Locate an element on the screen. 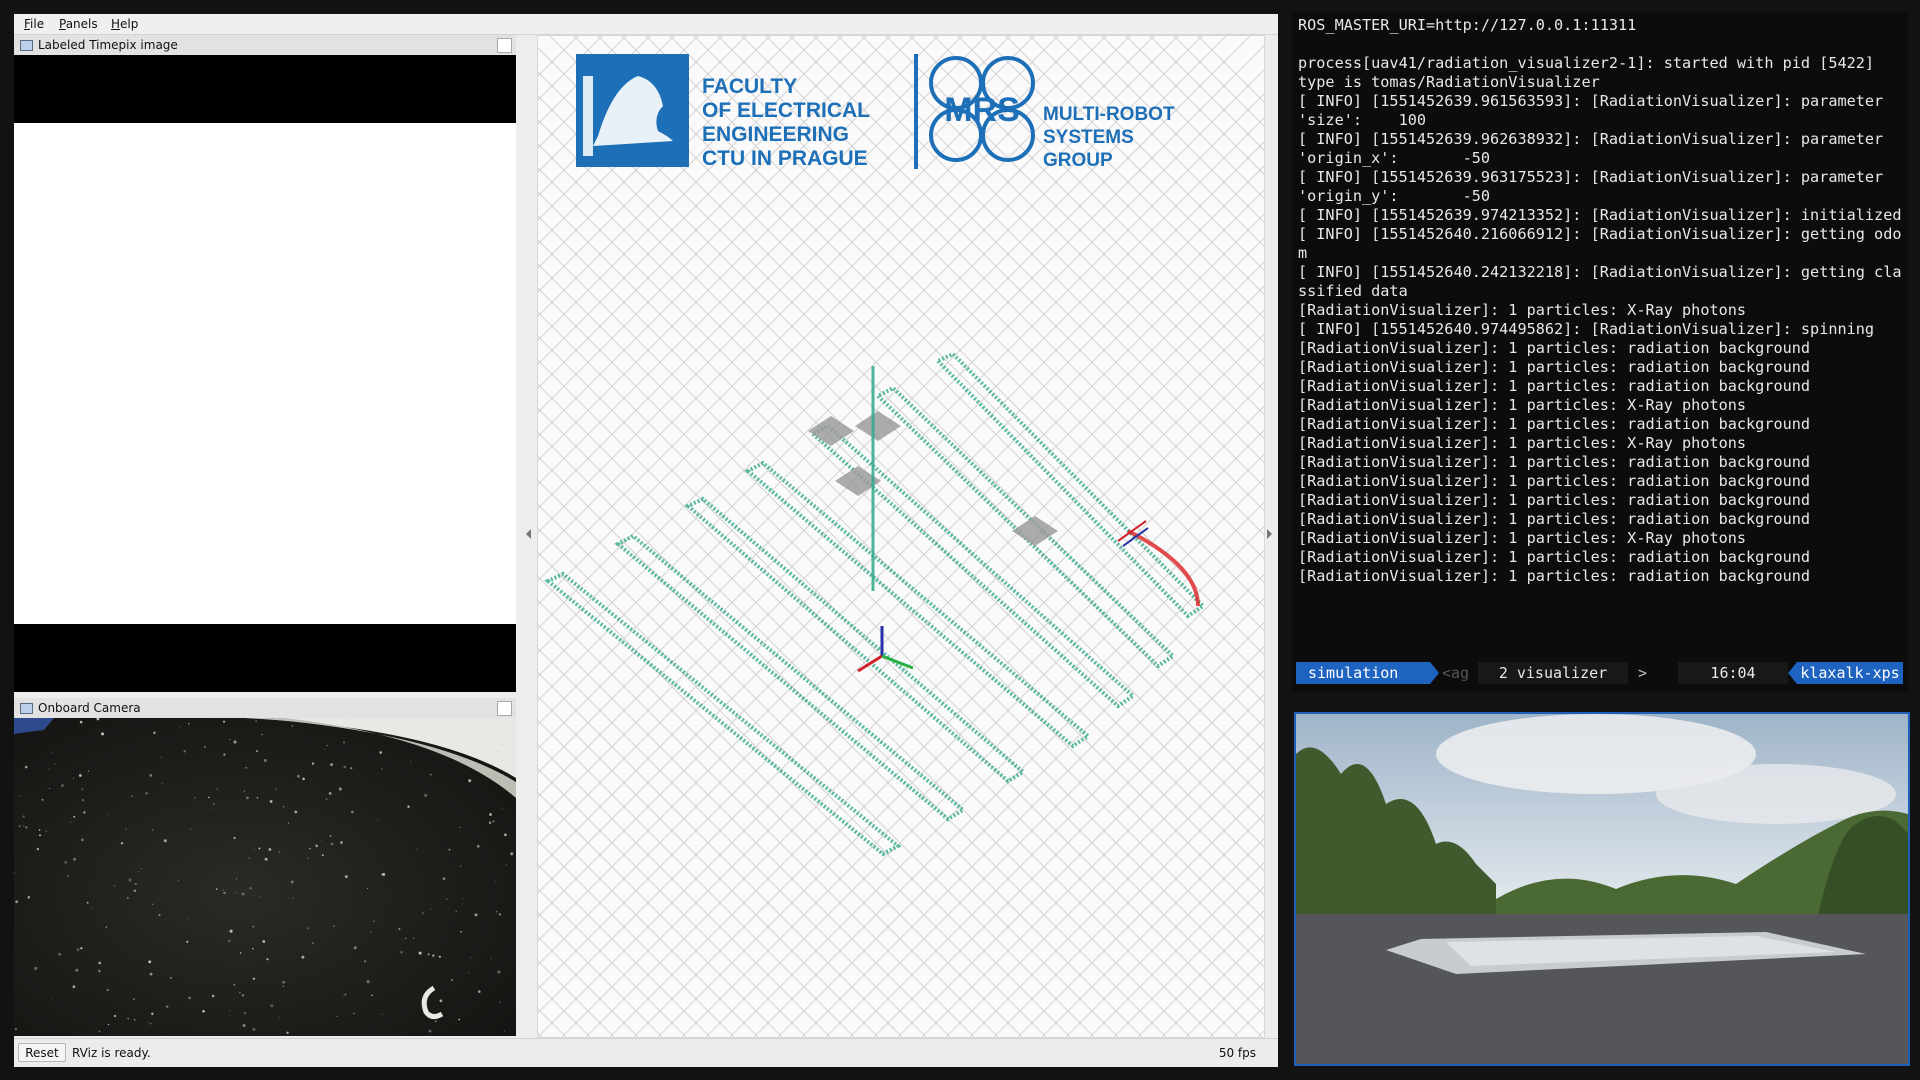  tmux-prev-window: <ag is located at coordinates (1456, 673).